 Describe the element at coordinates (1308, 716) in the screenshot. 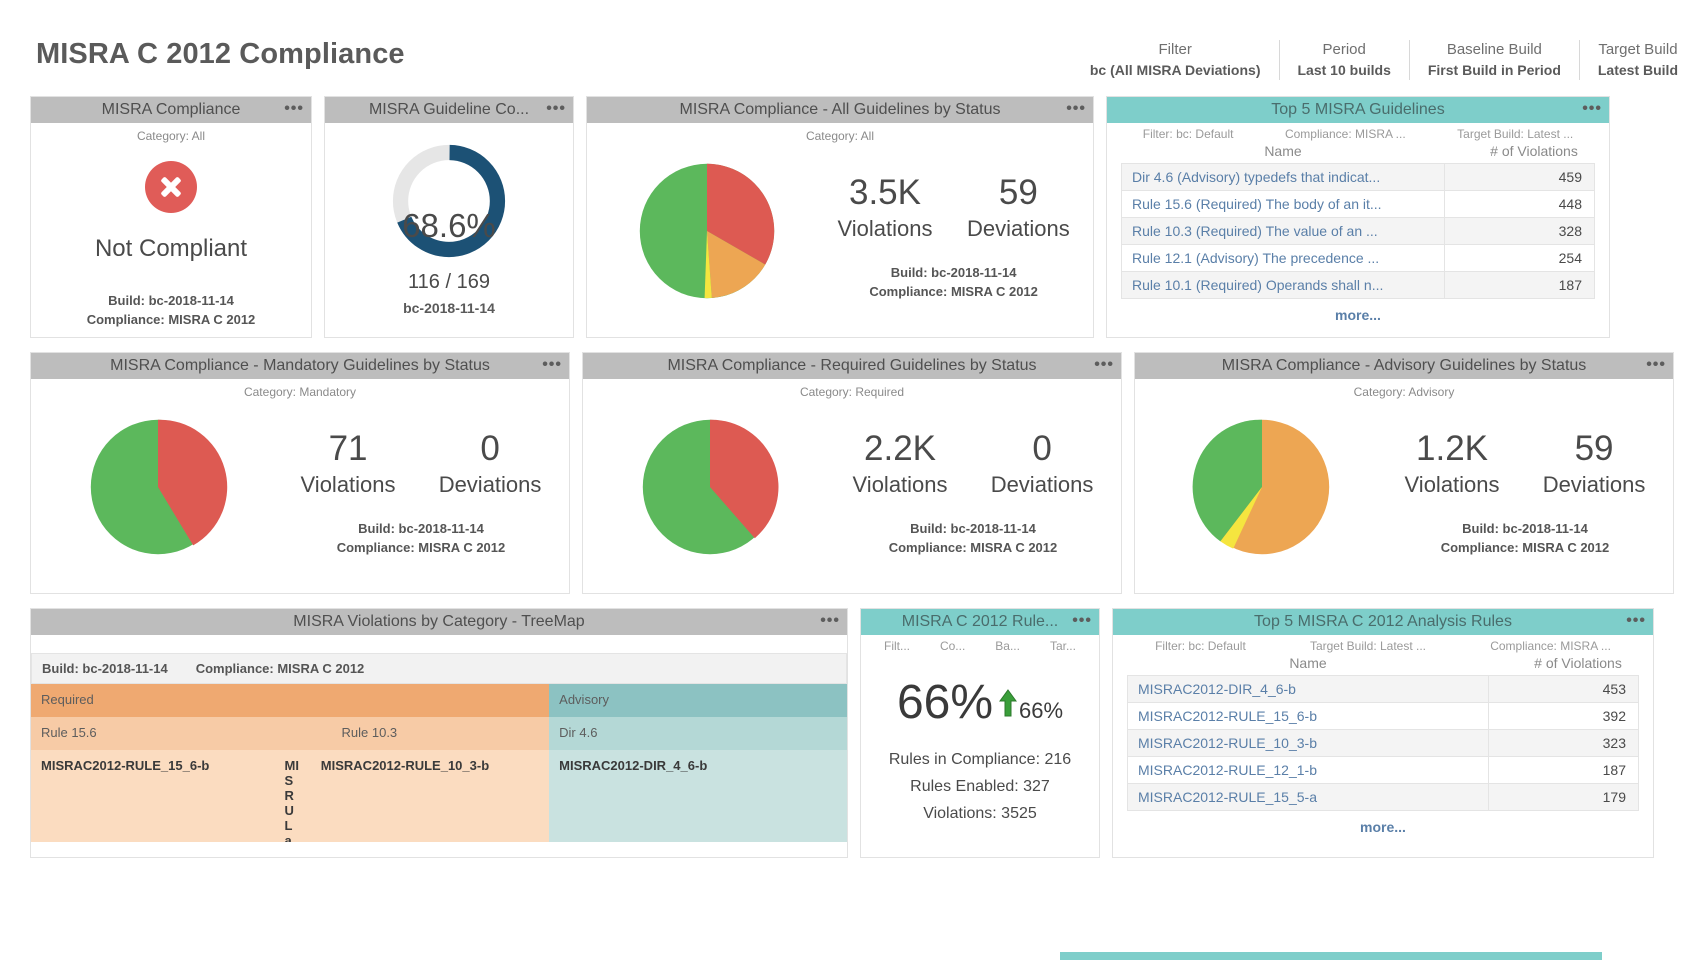

I see `row-name: MISRAC2012-RULE_15_6-b` at that location.